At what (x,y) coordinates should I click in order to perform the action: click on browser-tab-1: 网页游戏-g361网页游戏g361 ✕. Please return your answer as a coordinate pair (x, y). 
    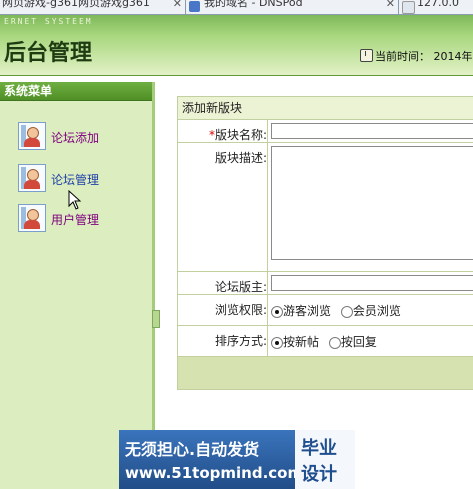
    Looking at the image, I should click on (93, 7).